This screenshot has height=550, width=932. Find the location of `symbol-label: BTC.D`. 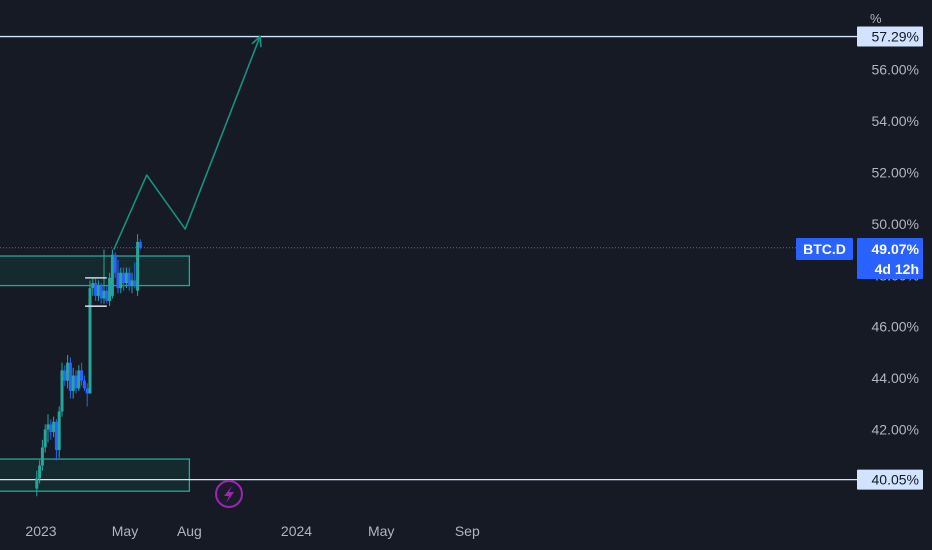

symbol-label: BTC.D is located at coordinates (824, 249).